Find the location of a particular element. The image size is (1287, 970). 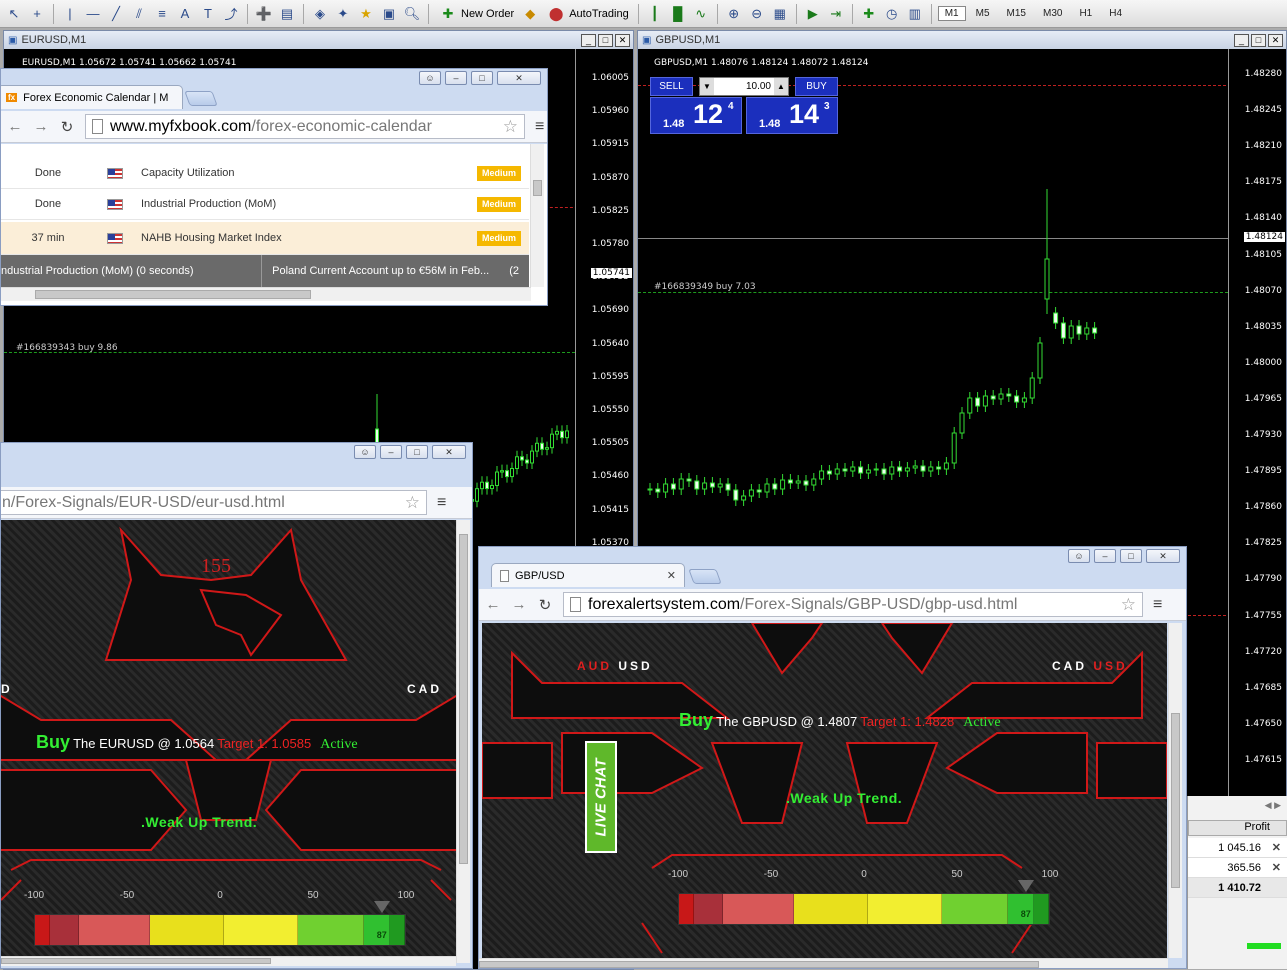

terminal-row: 1 045.16 ✕ is located at coordinates (1237, 848).